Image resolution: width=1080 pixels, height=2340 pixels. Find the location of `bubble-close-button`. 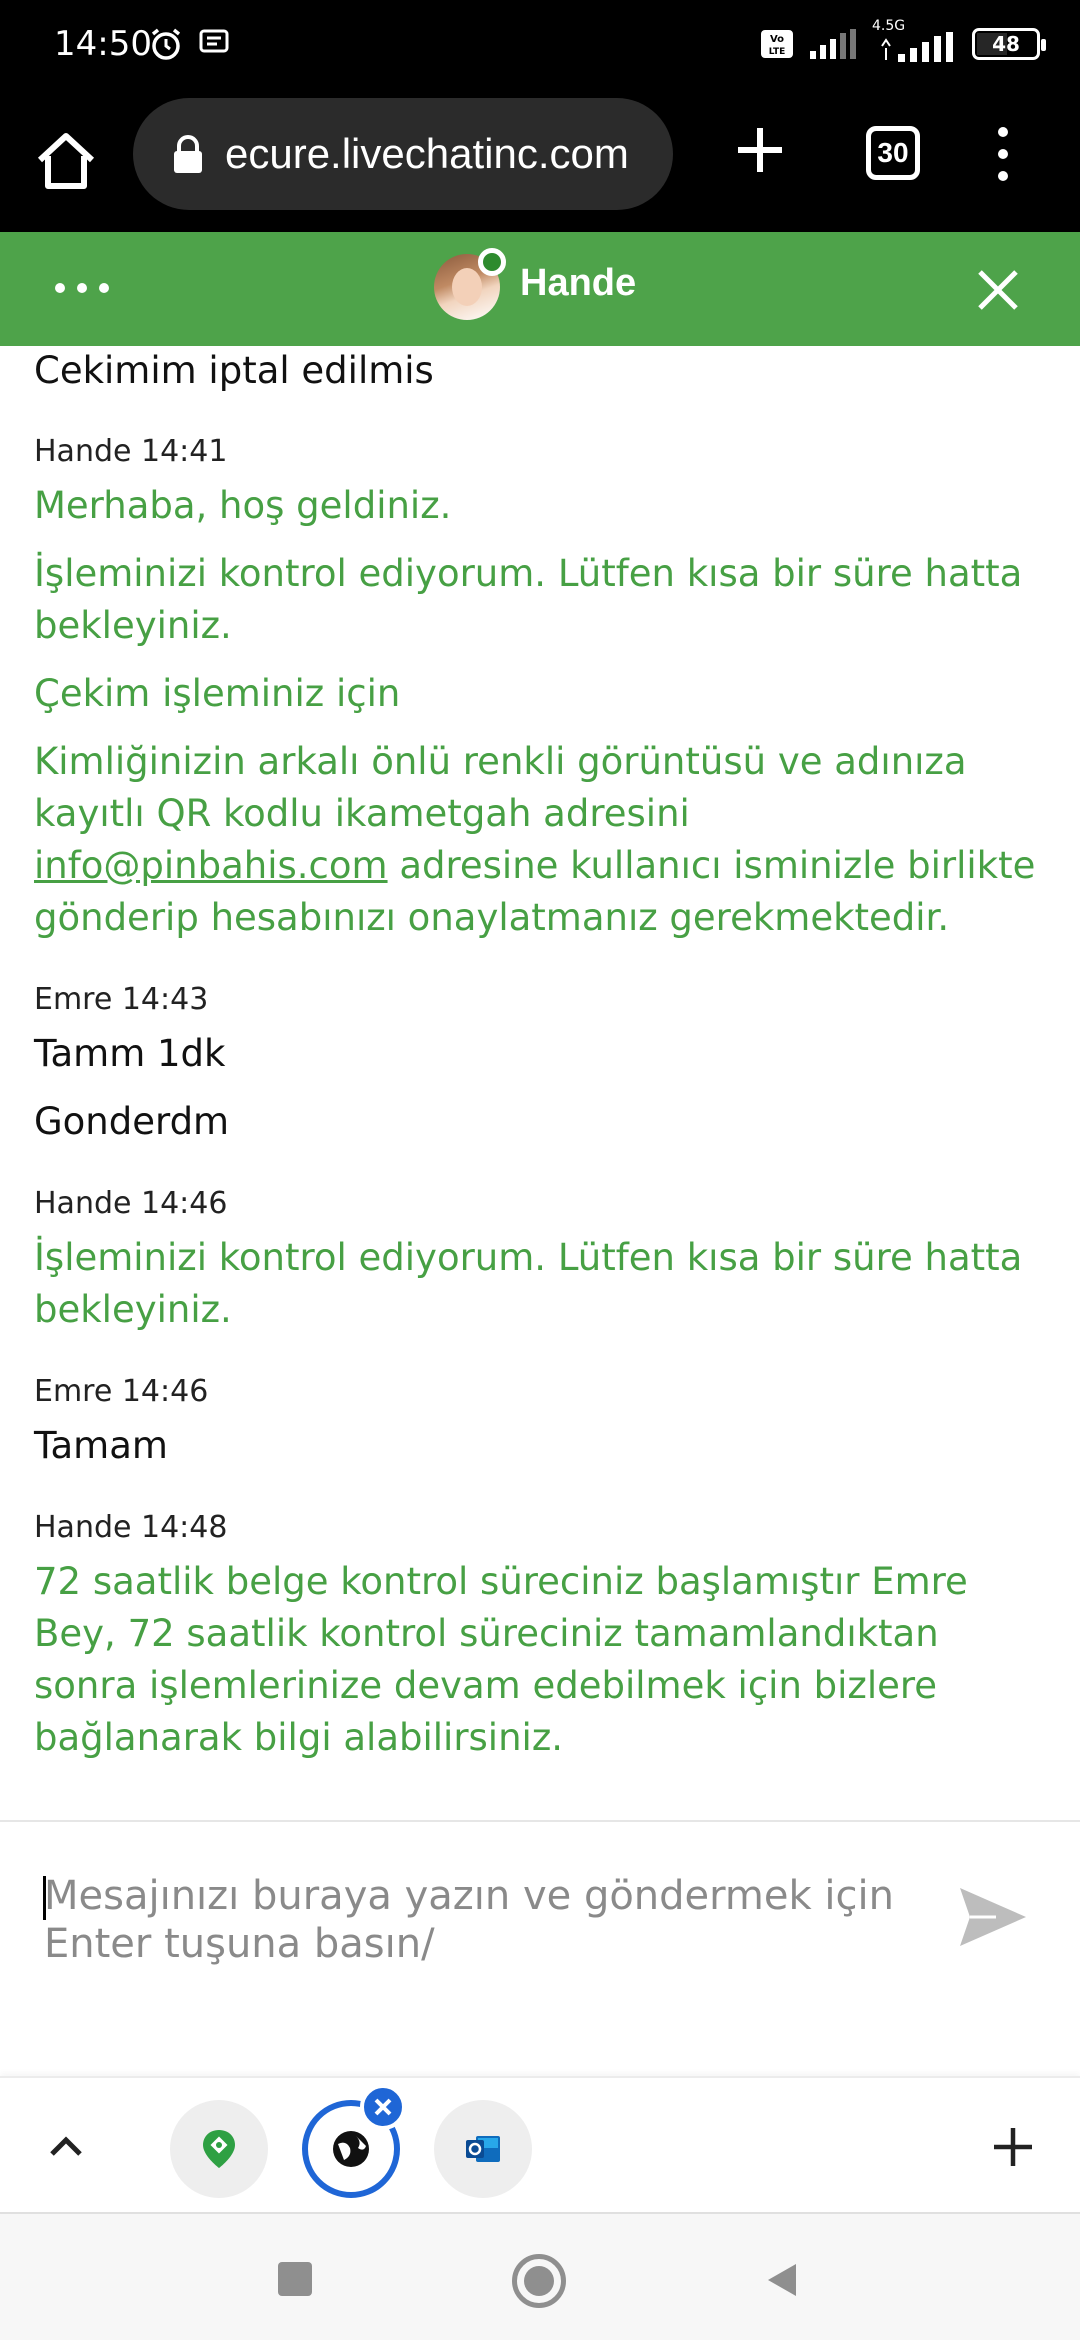

bubble-close-button is located at coordinates (383, 2107).